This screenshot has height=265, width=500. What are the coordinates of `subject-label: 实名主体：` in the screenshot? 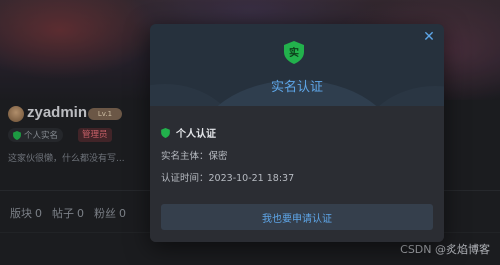 It's located at (185, 156).